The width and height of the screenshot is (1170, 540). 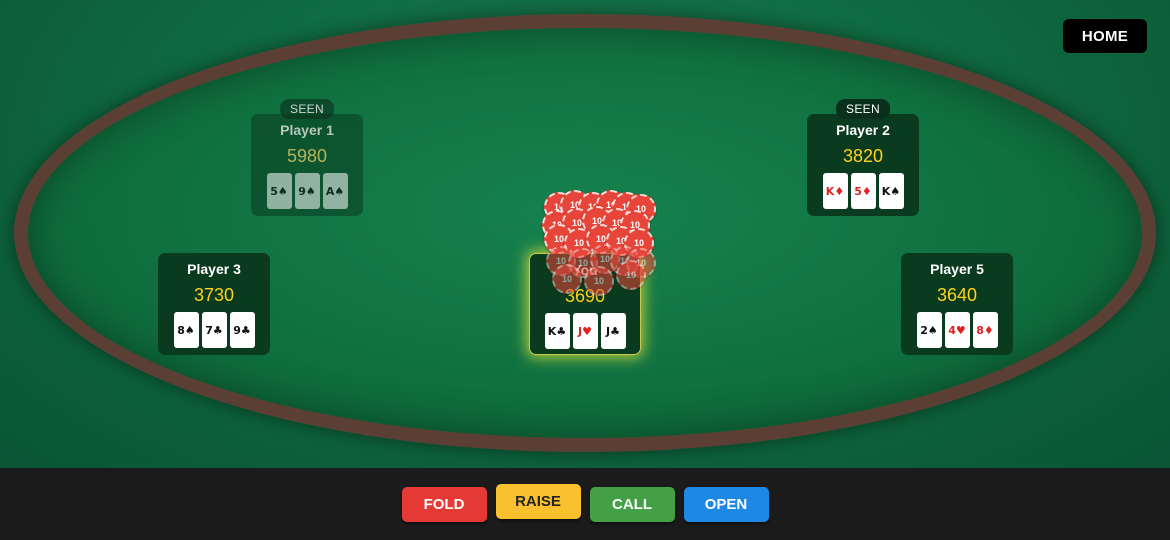 I want to click on playing-card: 5♦, so click(x=863, y=191).